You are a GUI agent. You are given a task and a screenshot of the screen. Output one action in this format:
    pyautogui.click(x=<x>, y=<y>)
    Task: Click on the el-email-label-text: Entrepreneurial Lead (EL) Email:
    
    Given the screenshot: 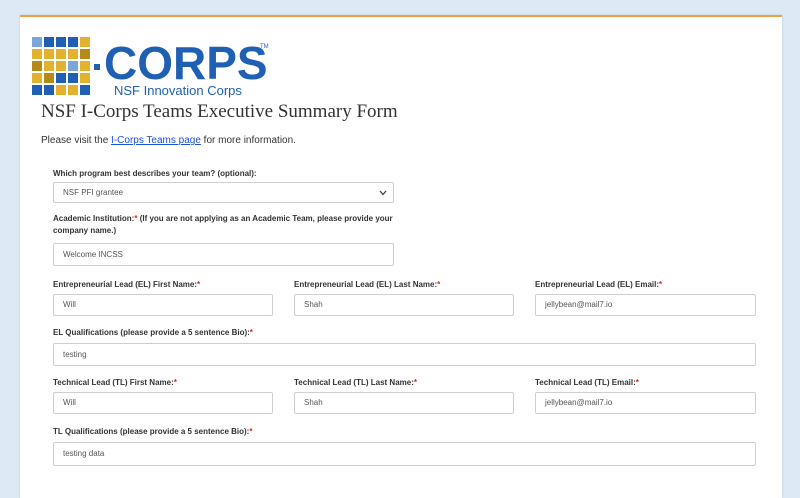 What is the action you would take?
    pyautogui.click(x=597, y=284)
    